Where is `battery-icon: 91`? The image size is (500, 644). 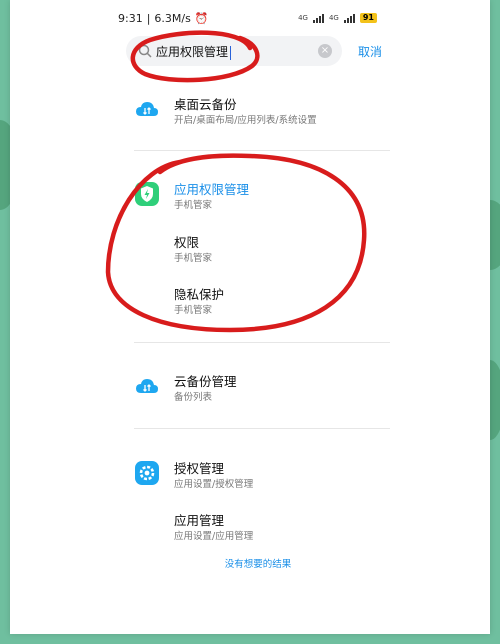 battery-icon: 91 is located at coordinates (368, 18).